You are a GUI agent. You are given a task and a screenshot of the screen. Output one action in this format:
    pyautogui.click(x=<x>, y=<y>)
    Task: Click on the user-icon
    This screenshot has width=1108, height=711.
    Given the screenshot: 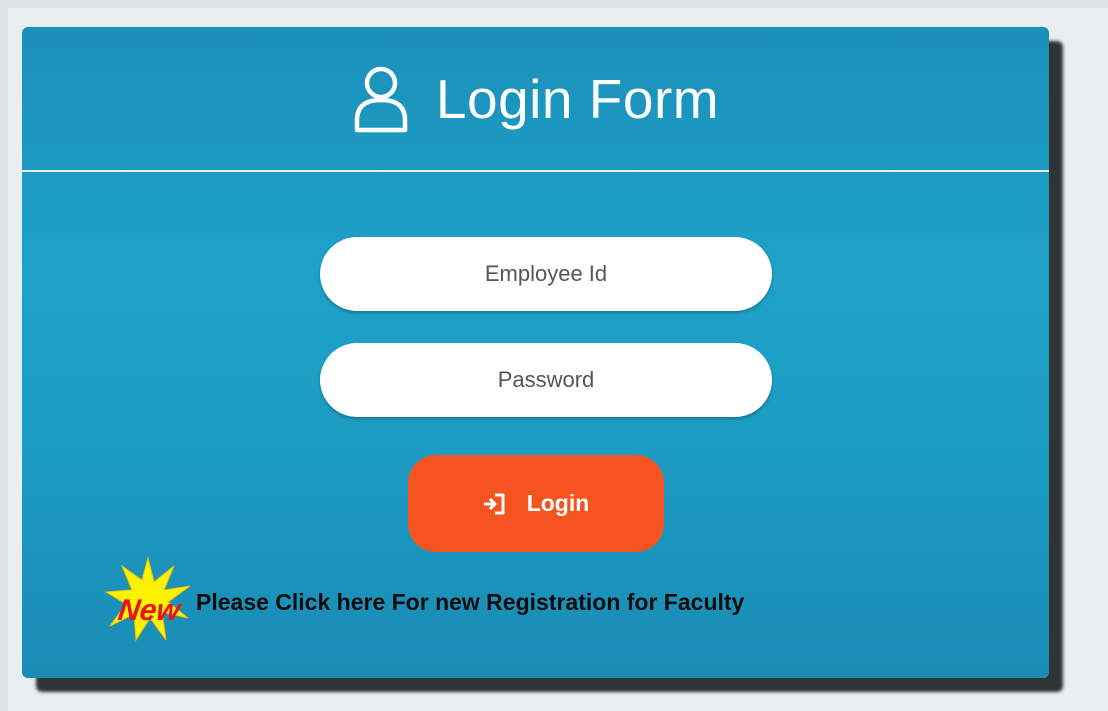 What is the action you would take?
    pyautogui.click(x=381, y=99)
    